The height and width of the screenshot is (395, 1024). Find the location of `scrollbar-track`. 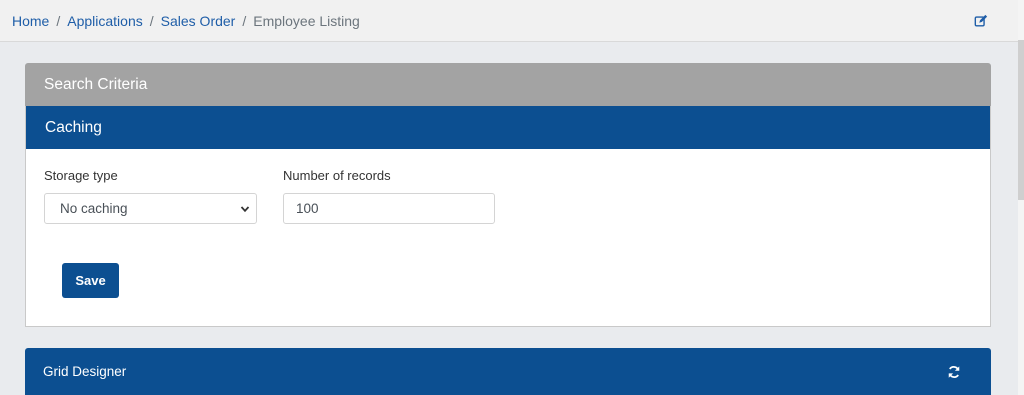

scrollbar-track is located at coordinates (1021, 197).